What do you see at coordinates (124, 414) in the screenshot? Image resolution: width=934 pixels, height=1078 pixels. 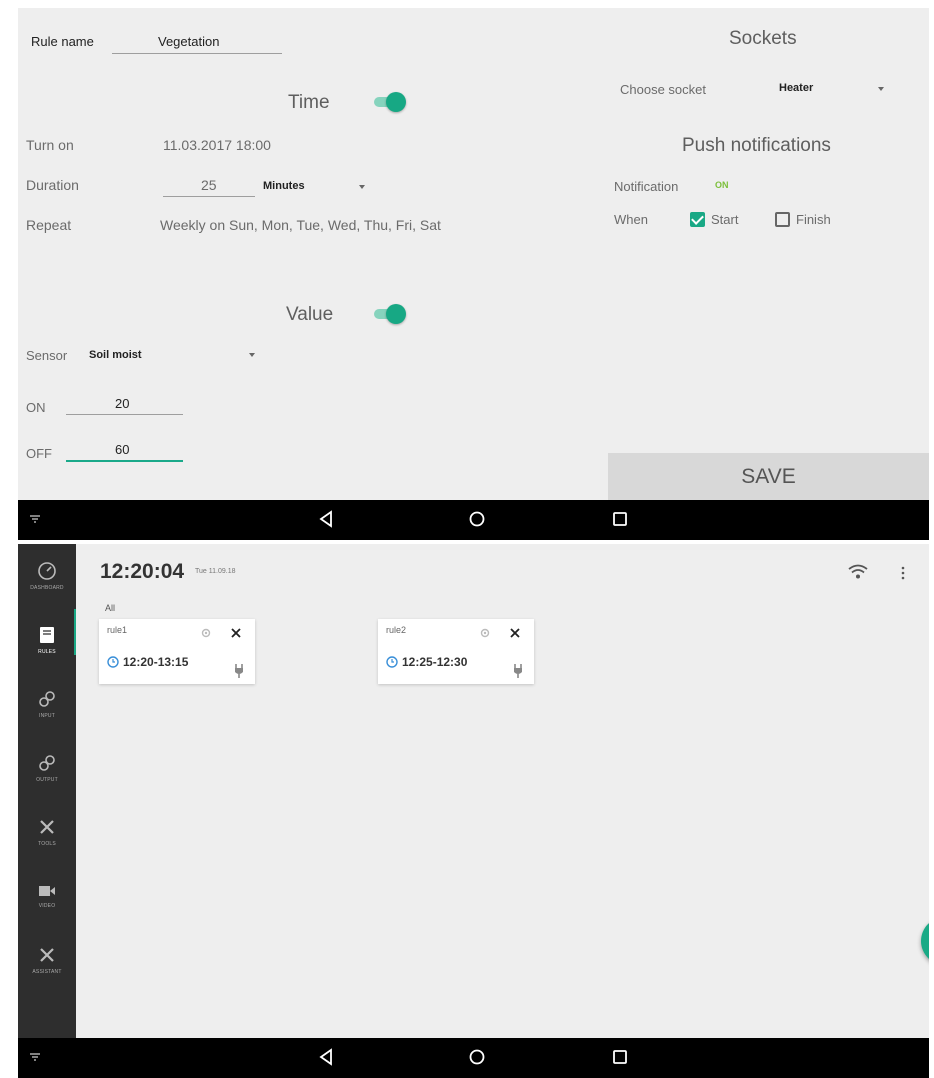 I see `on-value-underline` at bounding box center [124, 414].